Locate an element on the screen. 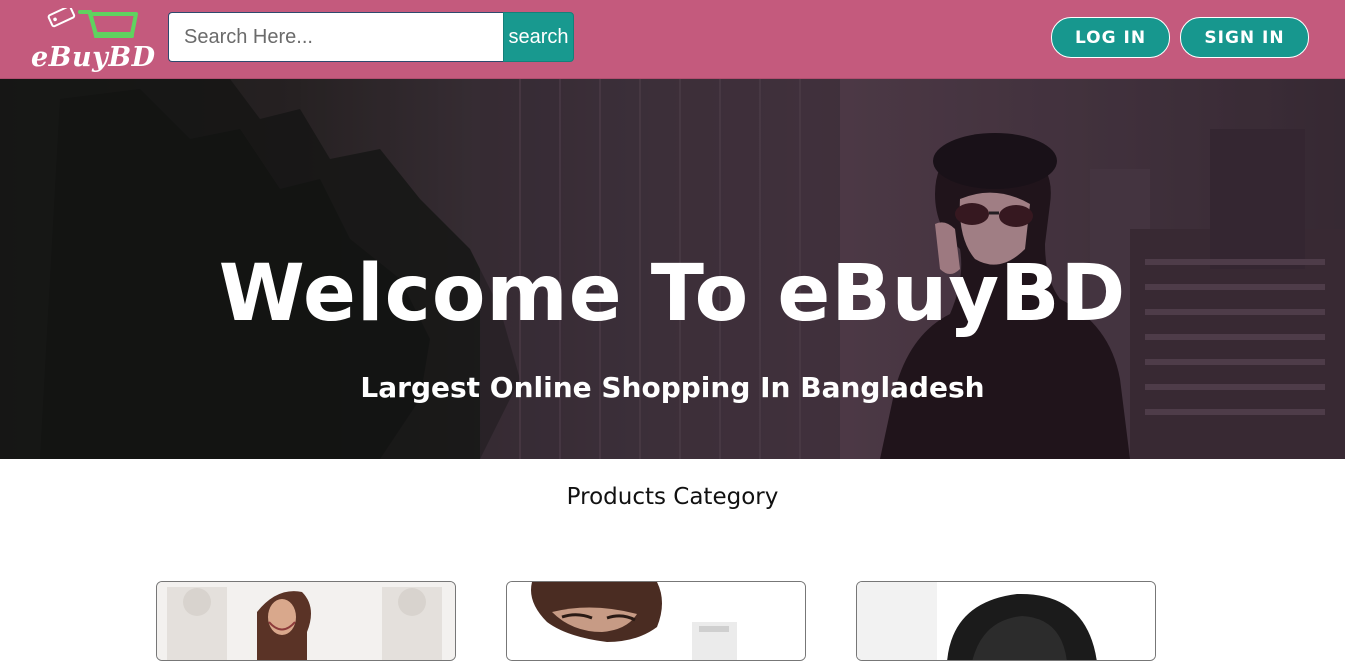 The width and height of the screenshot is (1345, 661). beauty-product-image is located at coordinates (656, 621).